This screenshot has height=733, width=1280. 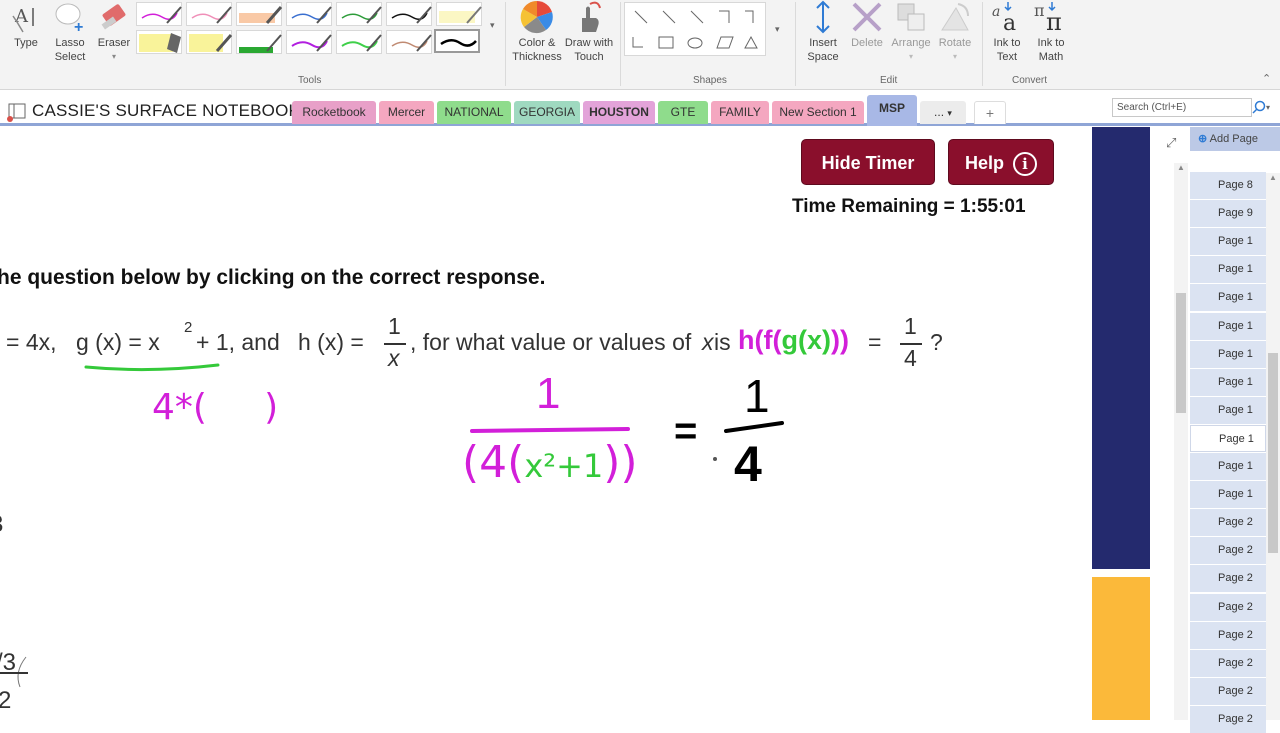 I want to click on lasso-select-button: + Lasso Select, so click(x=70, y=33).